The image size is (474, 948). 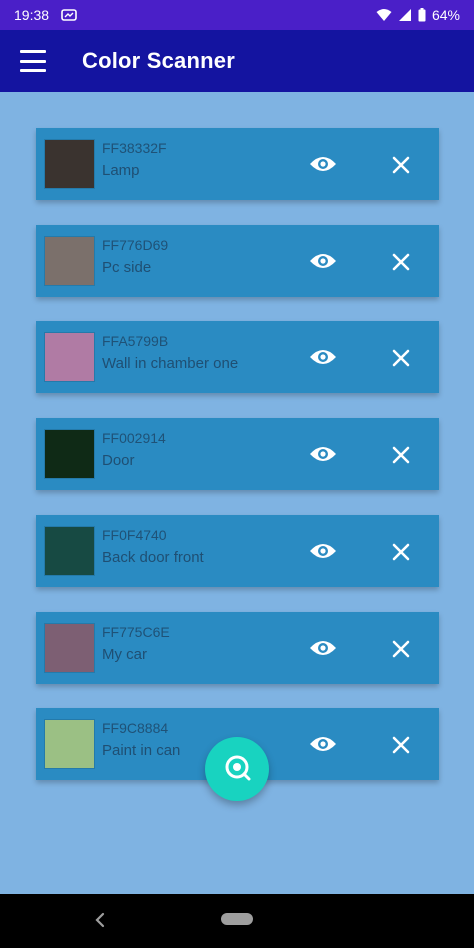 What do you see at coordinates (422, 15) in the screenshot?
I see `battery-icon` at bounding box center [422, 15].